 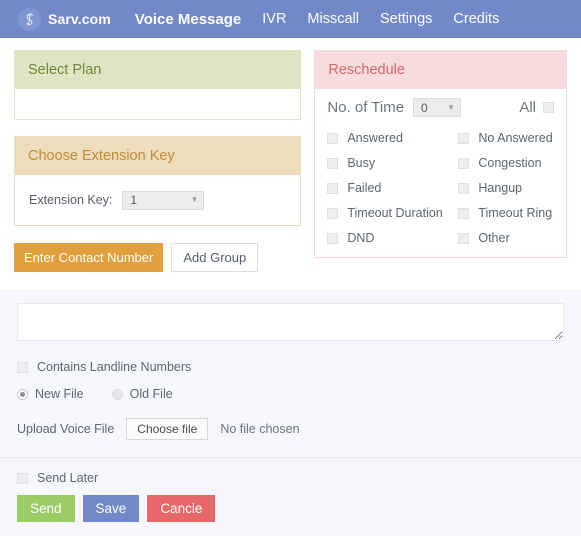 I want to click on option-busy: Busy, so click(x=392, y=163).